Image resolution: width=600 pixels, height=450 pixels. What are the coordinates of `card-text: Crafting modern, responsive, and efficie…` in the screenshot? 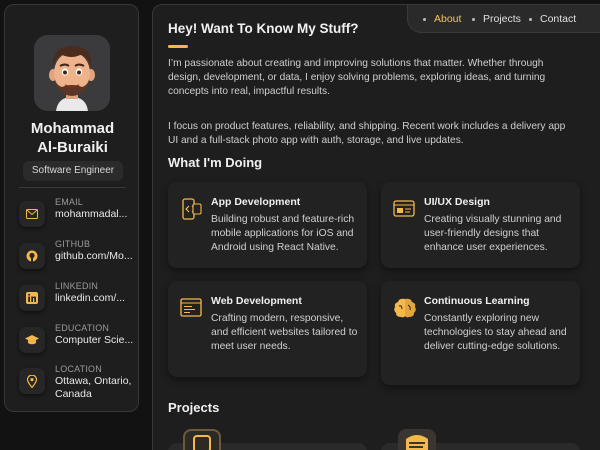 It's located at (284, 332).